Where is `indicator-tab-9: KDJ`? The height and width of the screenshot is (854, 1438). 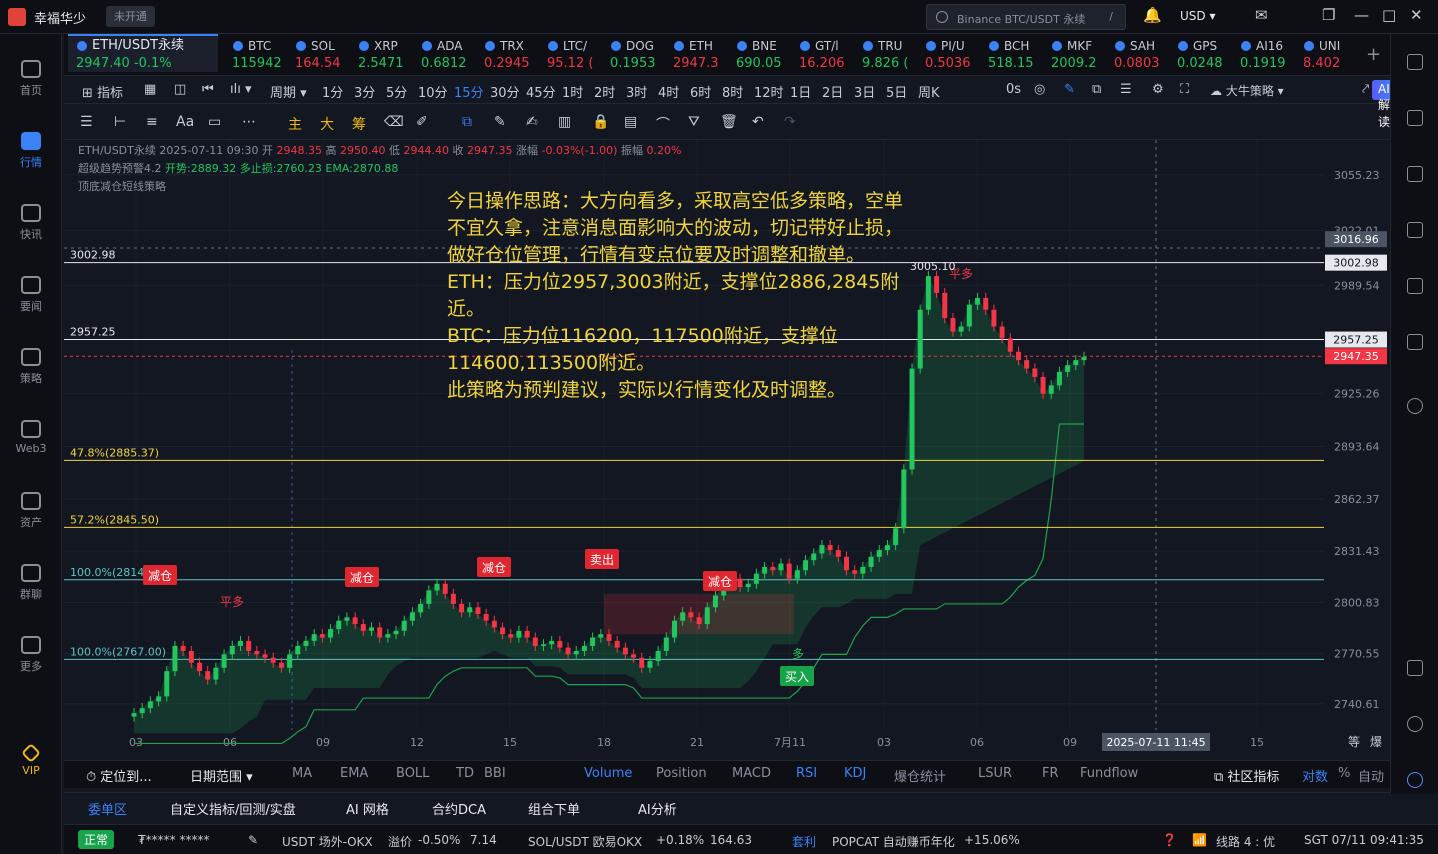
indicator-tab-9: KDJ is located at coordinates (855, 773).